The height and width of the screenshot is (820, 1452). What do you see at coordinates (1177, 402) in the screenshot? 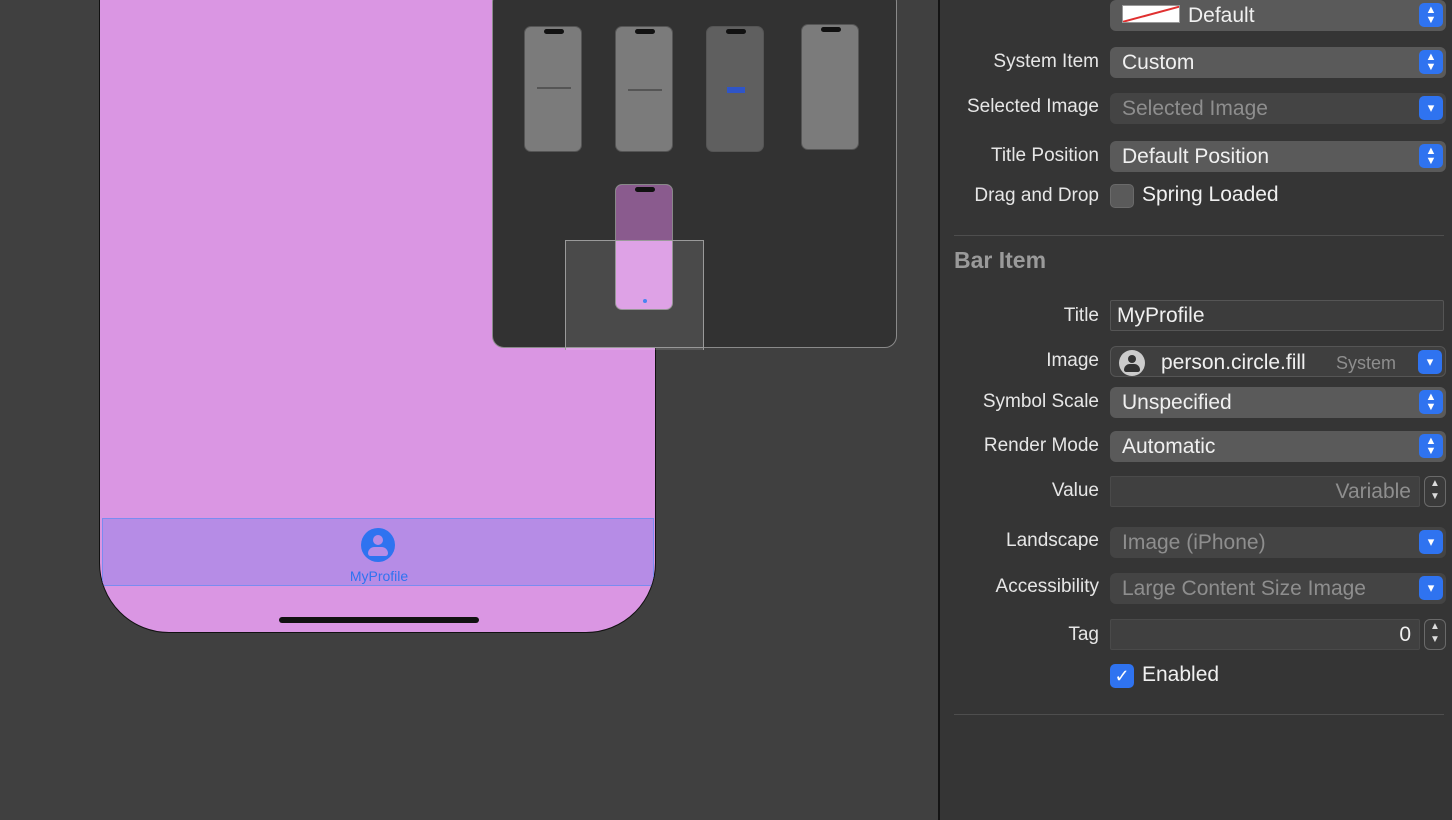
I see `symbol-scale-value: Unspecified` at bounding box center [1177, 402].